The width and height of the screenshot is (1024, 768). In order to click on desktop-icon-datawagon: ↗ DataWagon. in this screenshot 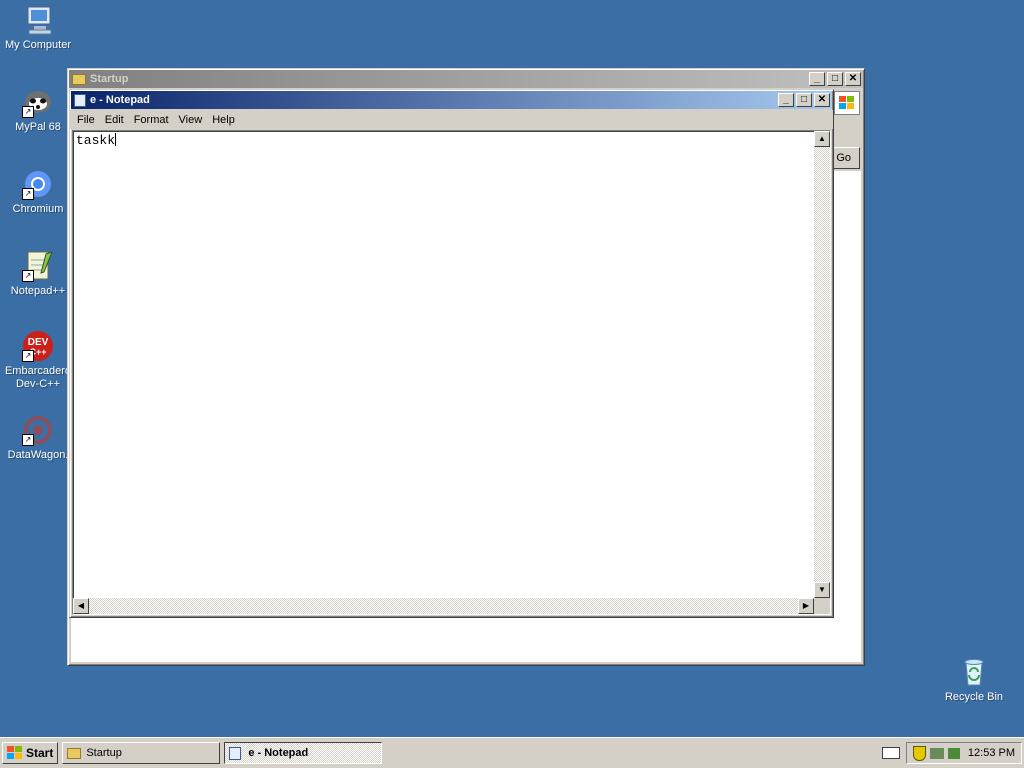, I will do `click(38, 438)`.